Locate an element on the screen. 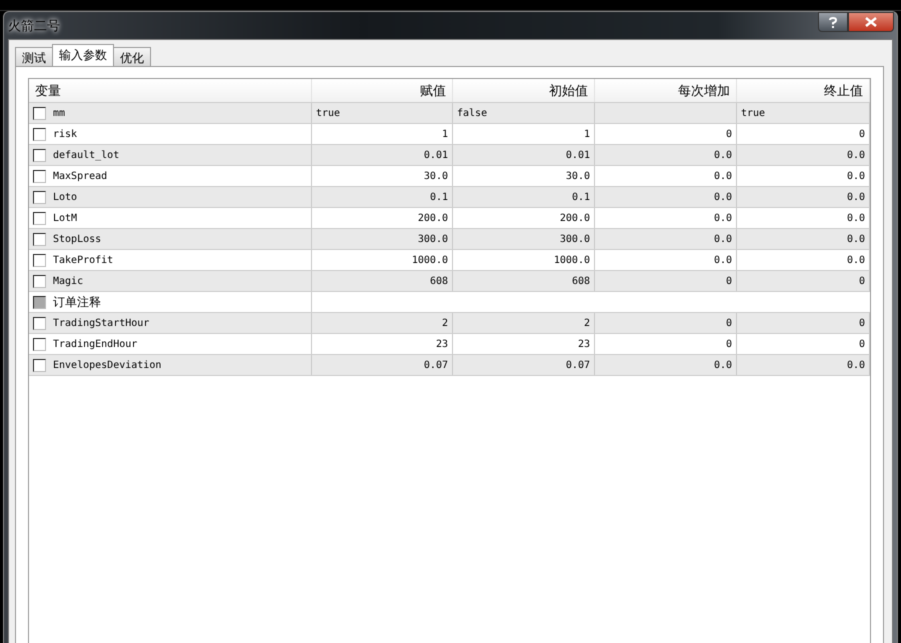 This screenshot has width=901, height=643. tab: 输入参数 is located at coordinates (83, 55).